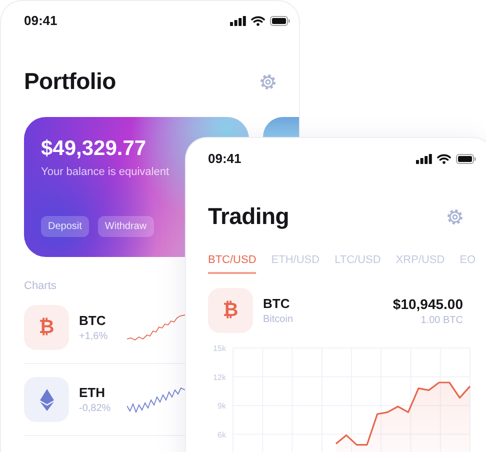 The image size is (486, 452). What do you see at coordinates (232, 264) in the screenshot?
I see `pair-tab: BTC/USD` at bounding box center [232, 264].